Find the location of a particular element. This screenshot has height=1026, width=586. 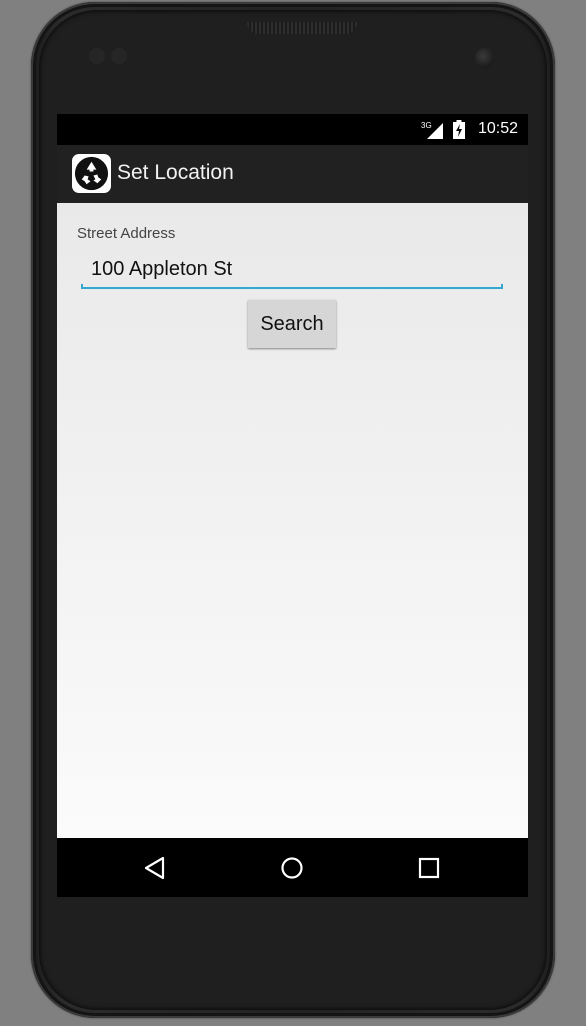

battery-charging-icon is located at coordinates (459, 129).